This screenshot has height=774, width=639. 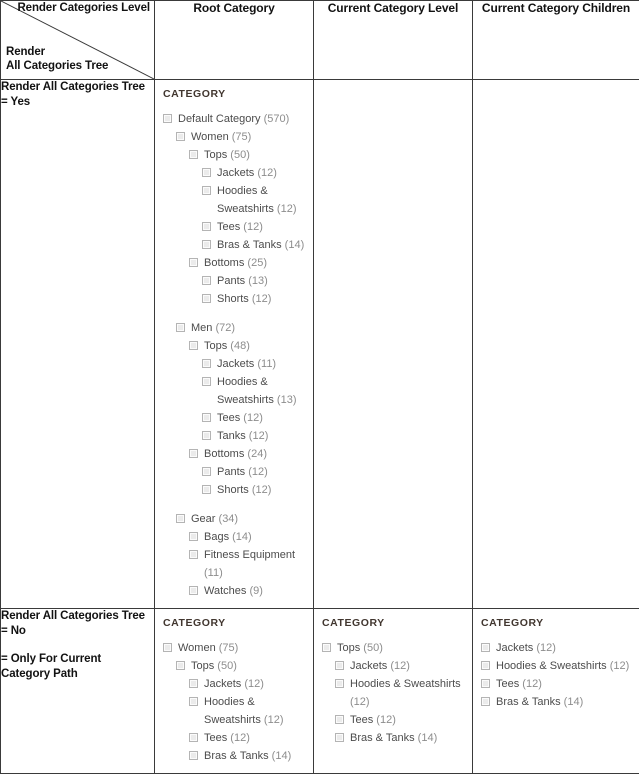 I want to click on category-node: Jackets (11), so click(x=254, y=364).